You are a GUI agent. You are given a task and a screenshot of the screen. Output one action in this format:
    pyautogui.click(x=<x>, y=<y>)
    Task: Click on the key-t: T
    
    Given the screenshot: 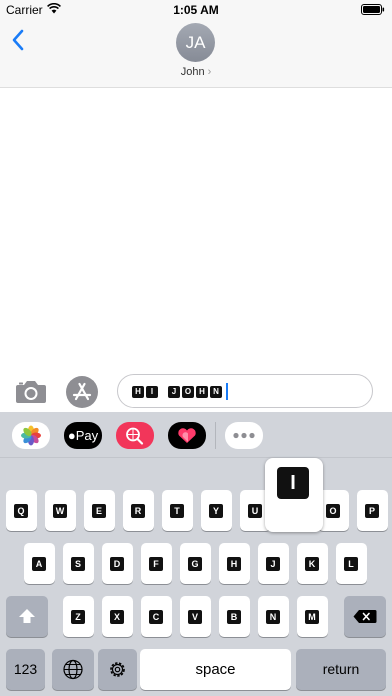 What is the action you would take?
    pyautogui.click(x=177, y=510)
    